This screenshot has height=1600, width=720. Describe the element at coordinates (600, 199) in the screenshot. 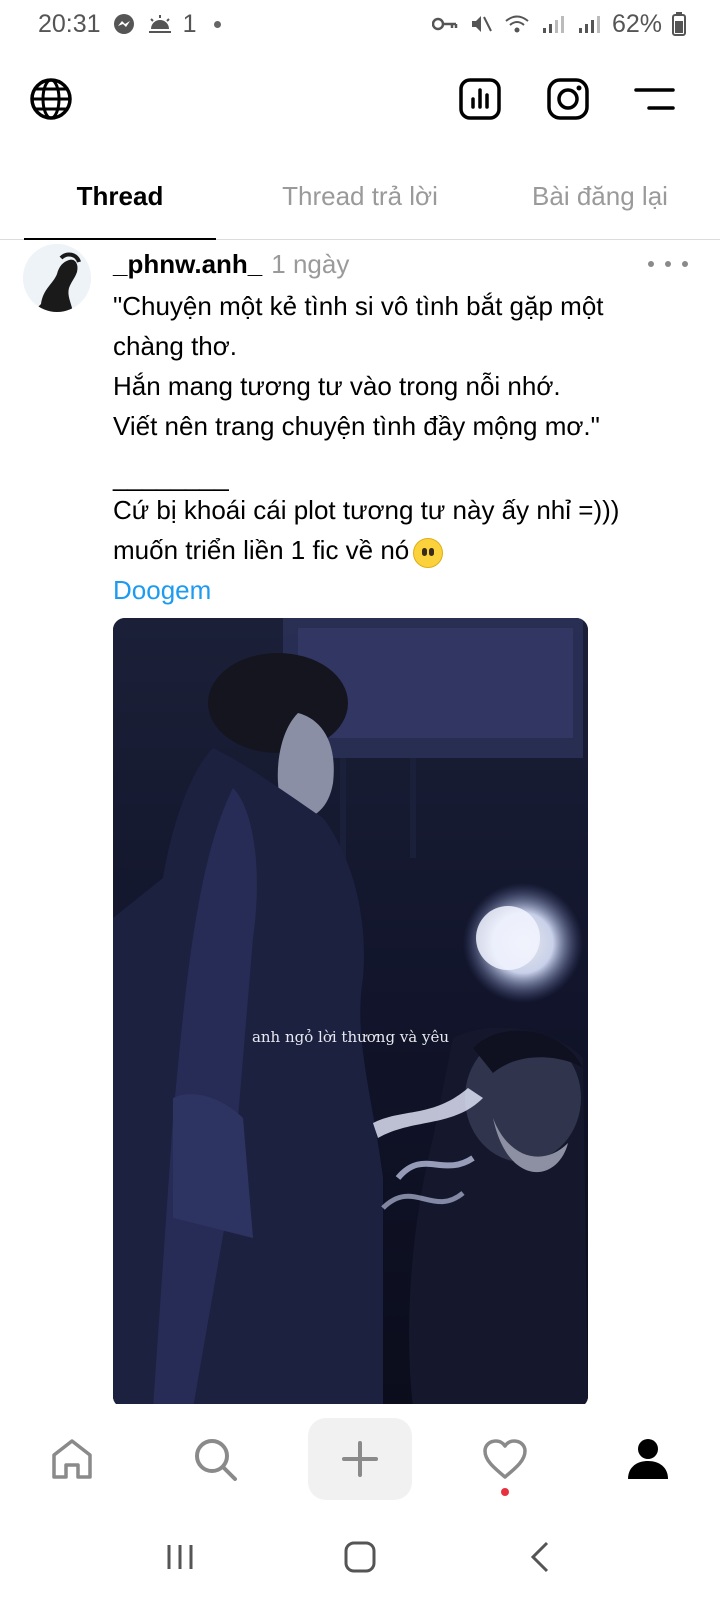

I see `tab-reposts: Bài đăng lại` at that location.